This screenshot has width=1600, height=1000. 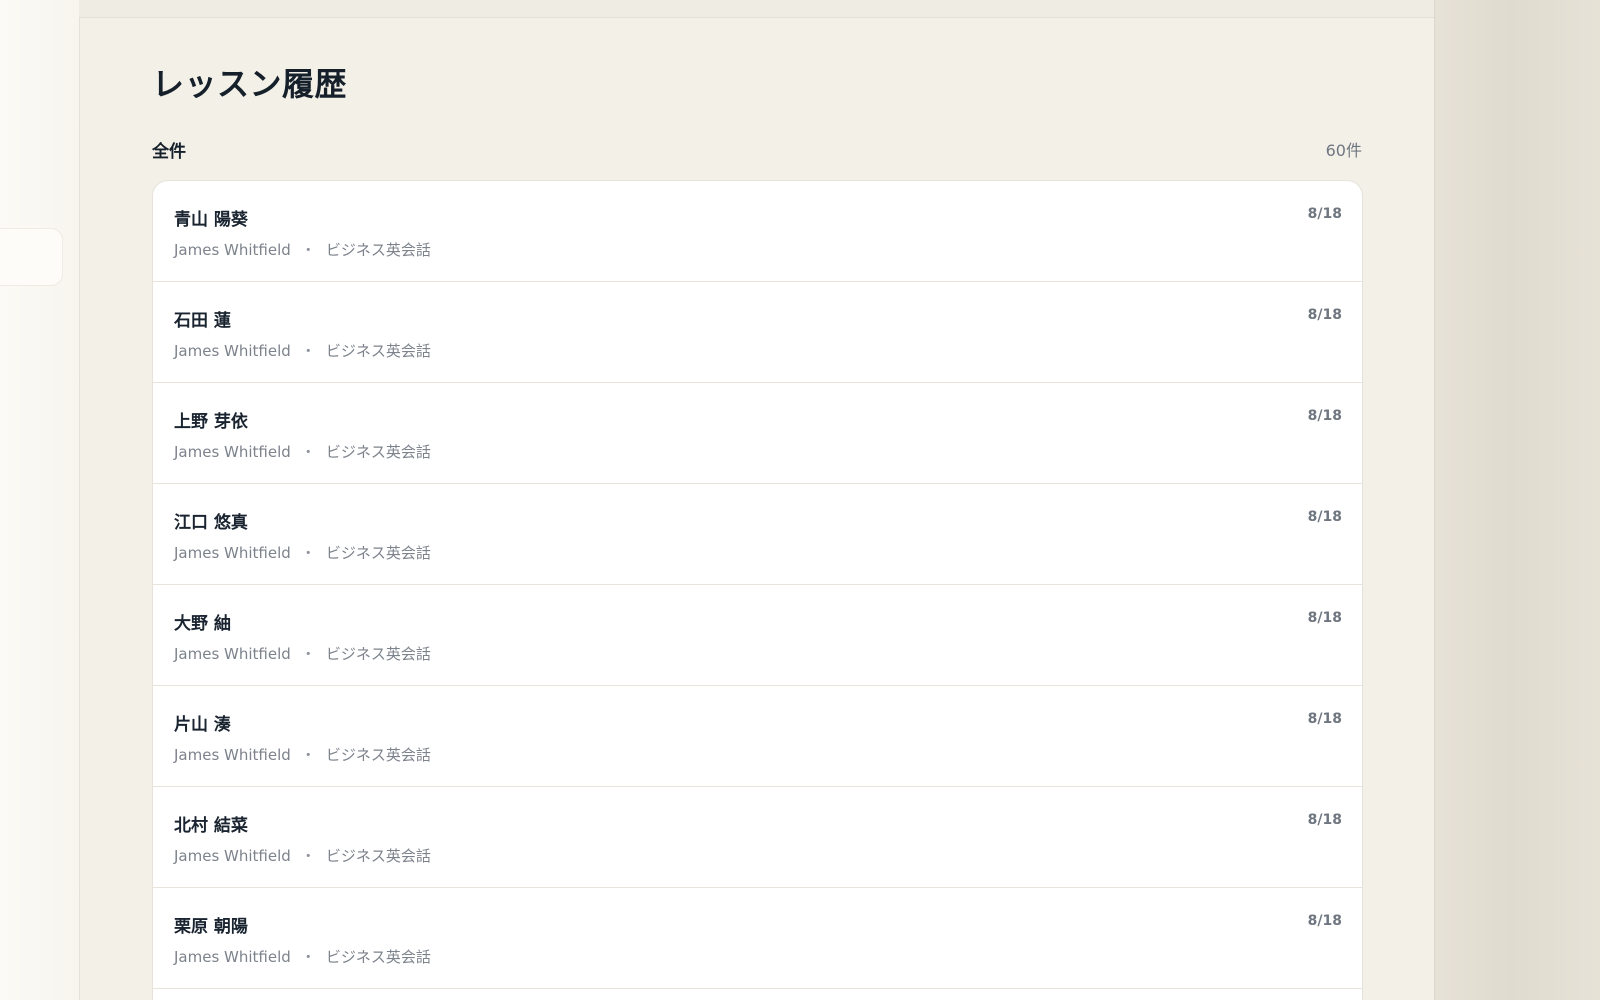 What do you see at coordinates (757, 736) in the screenshot?
I see `lesson-row: 片山 湊 James Whitfield ・ビジネス英会話 8/18` at bounding box center [757, 736].